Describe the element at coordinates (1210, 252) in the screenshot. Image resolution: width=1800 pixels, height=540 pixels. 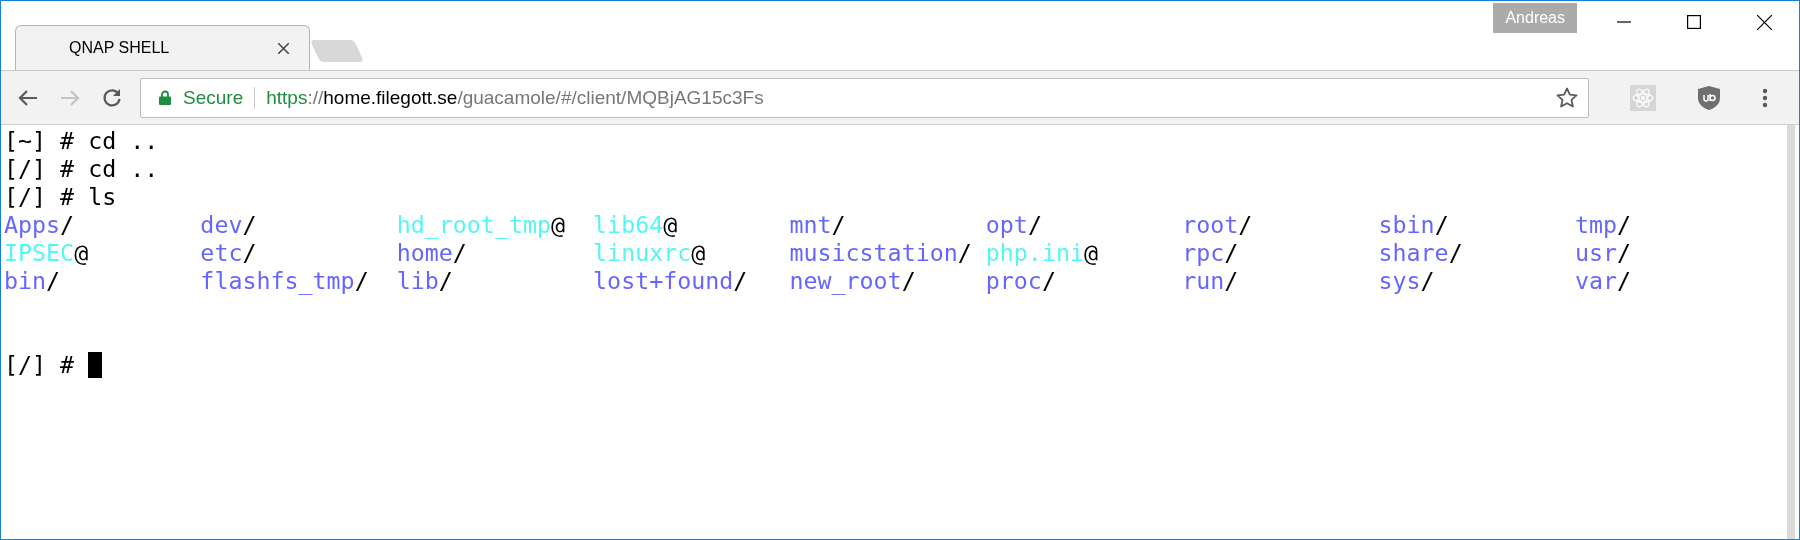
I see `file-entry: rpc/` at that location.